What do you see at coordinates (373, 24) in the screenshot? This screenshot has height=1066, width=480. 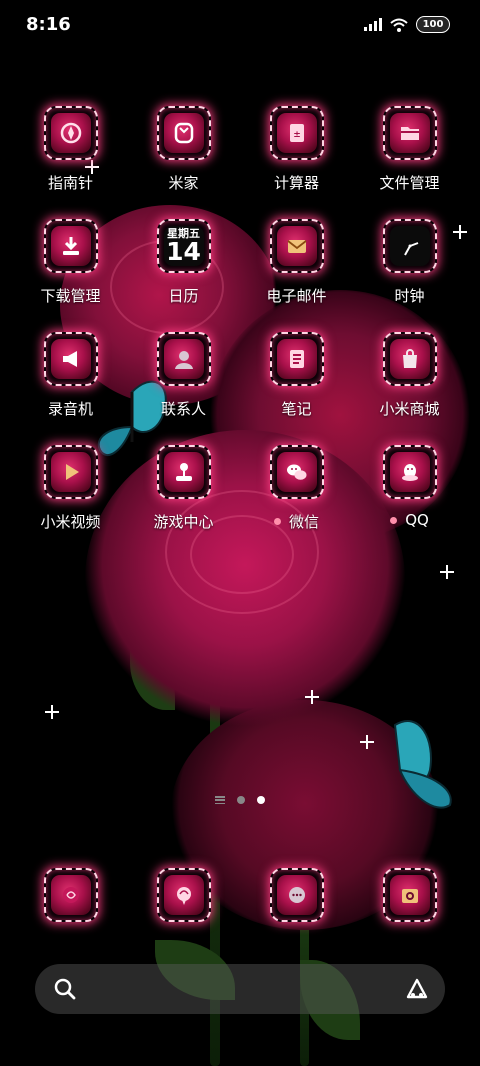 I see `signal-icon` at bounding box center [373, 24].